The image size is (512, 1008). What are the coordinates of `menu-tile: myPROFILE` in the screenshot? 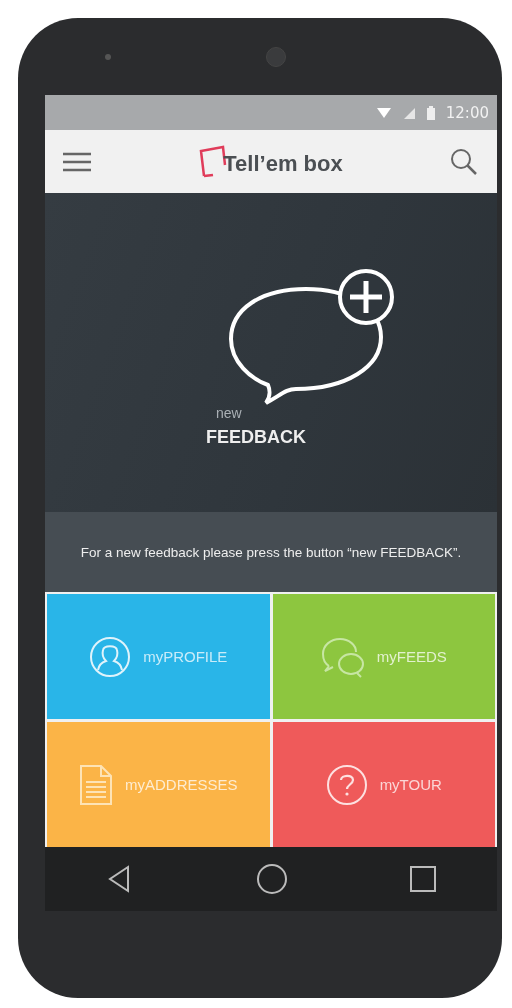 It's located at (158, 656).